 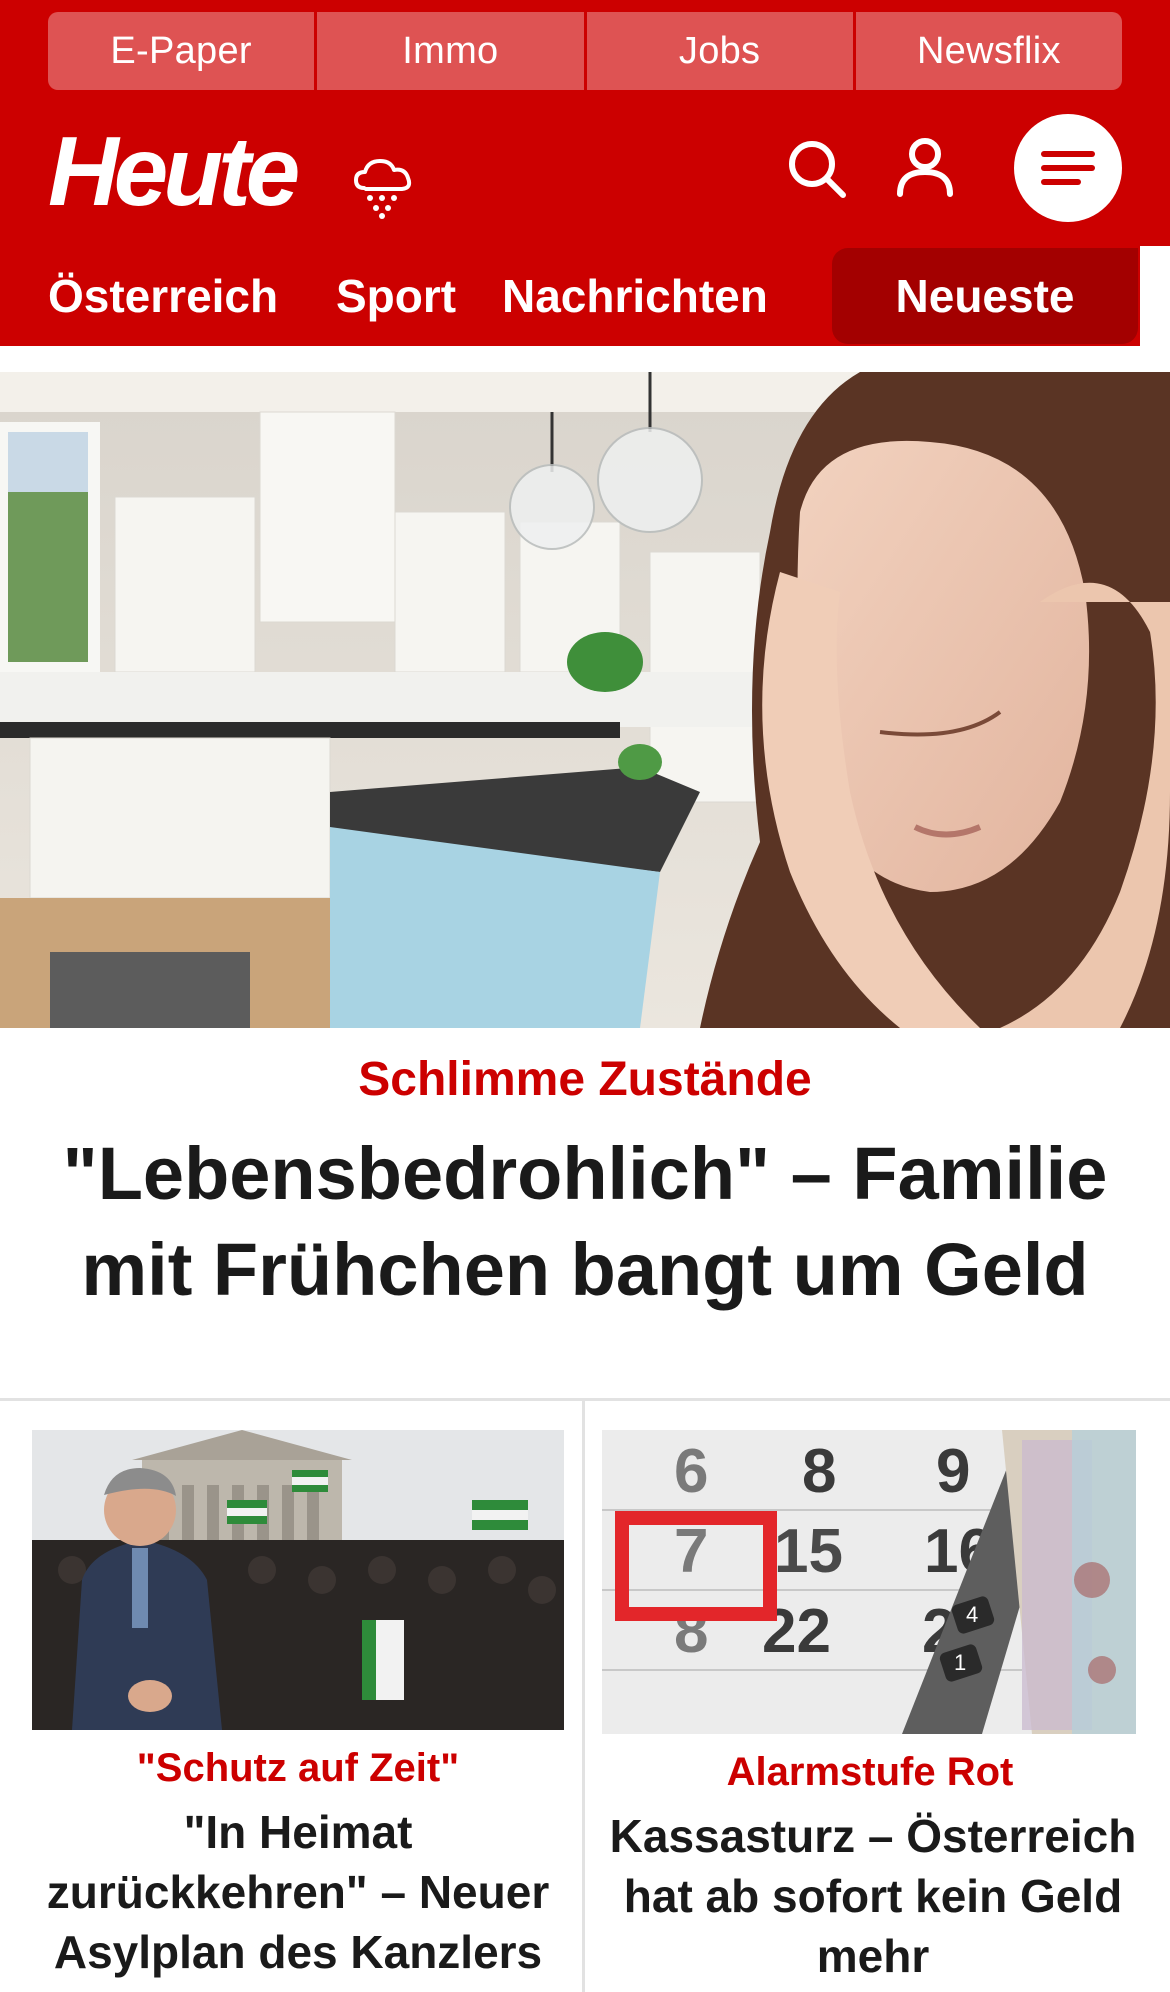 What do you see at coordinates (635, 296) in the screenshot?
I see `nav-item-nachrichten: Nachrichten` at bounding box center [635, 296].